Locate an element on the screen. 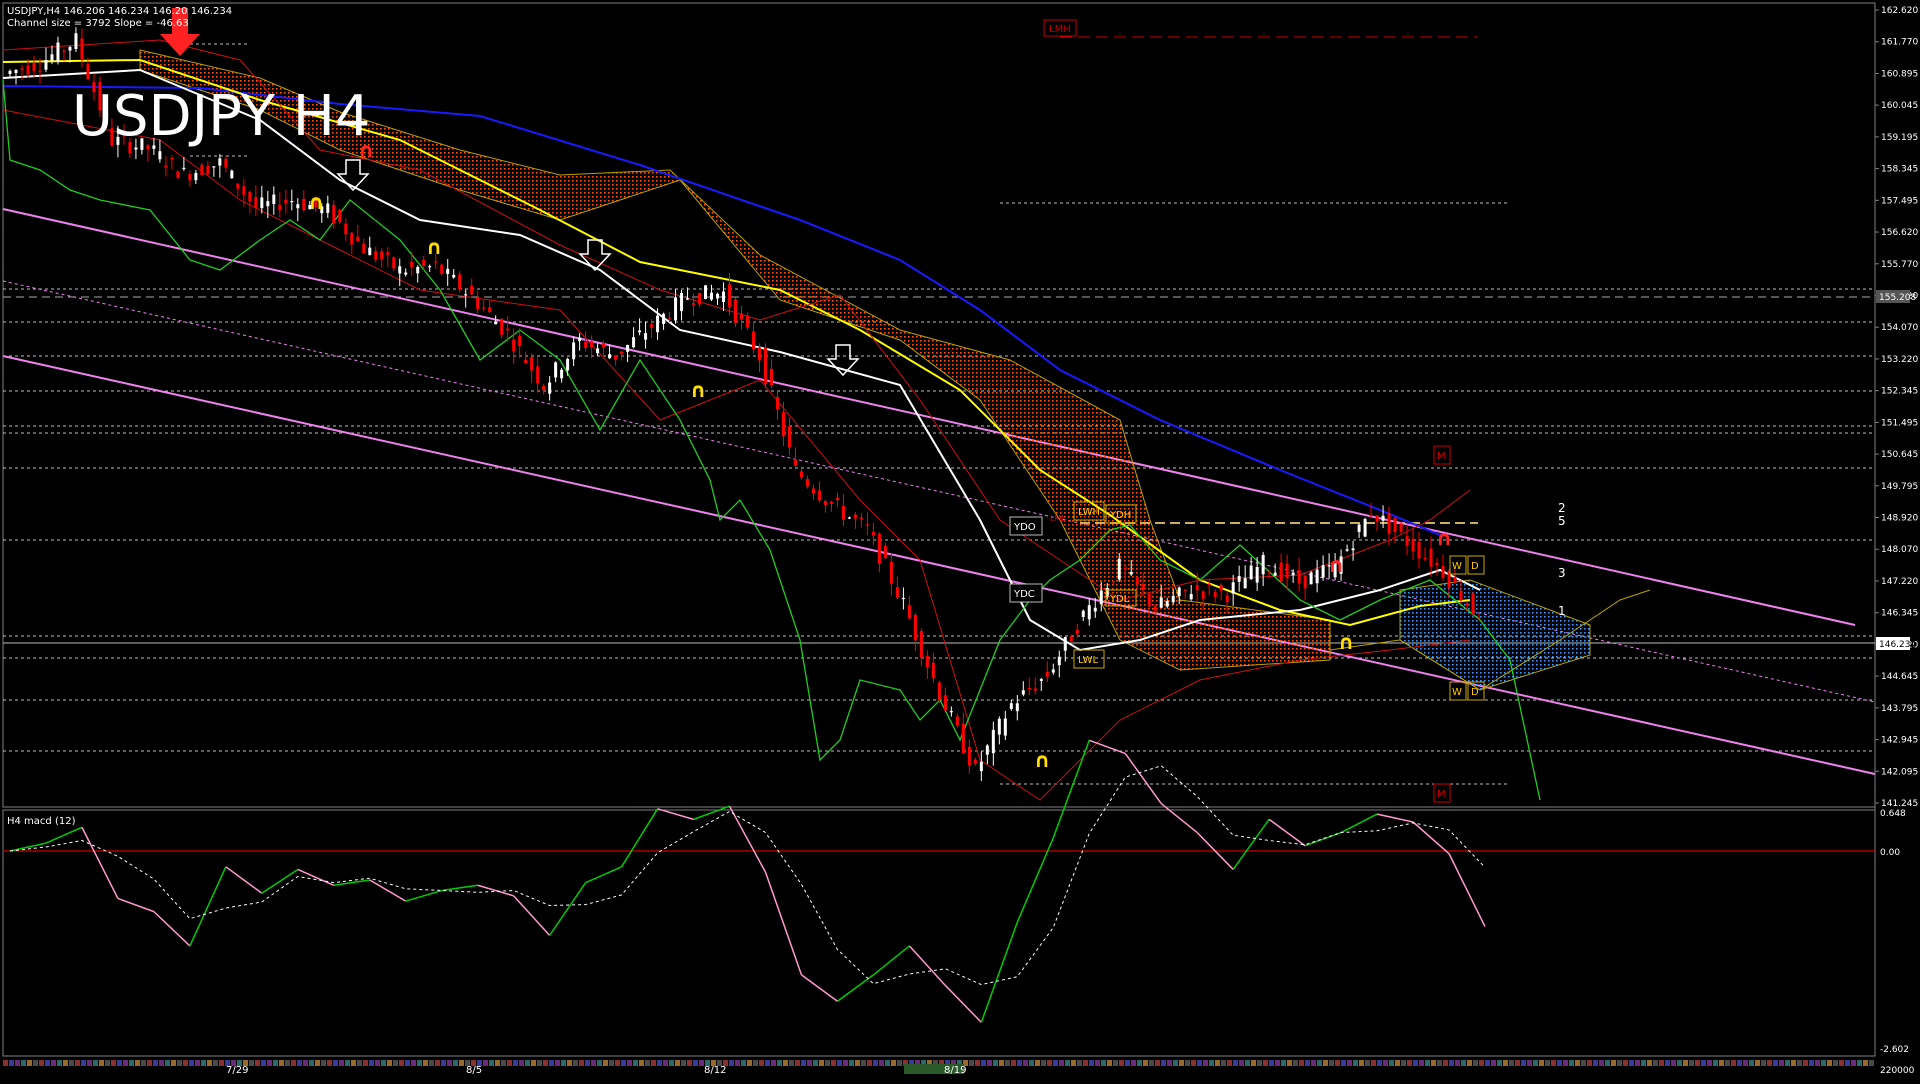 Image resolution: width=1920 pixels, height=1084 pixels. price-tick-label: 161.770 is located at coordinates (1899, 43).